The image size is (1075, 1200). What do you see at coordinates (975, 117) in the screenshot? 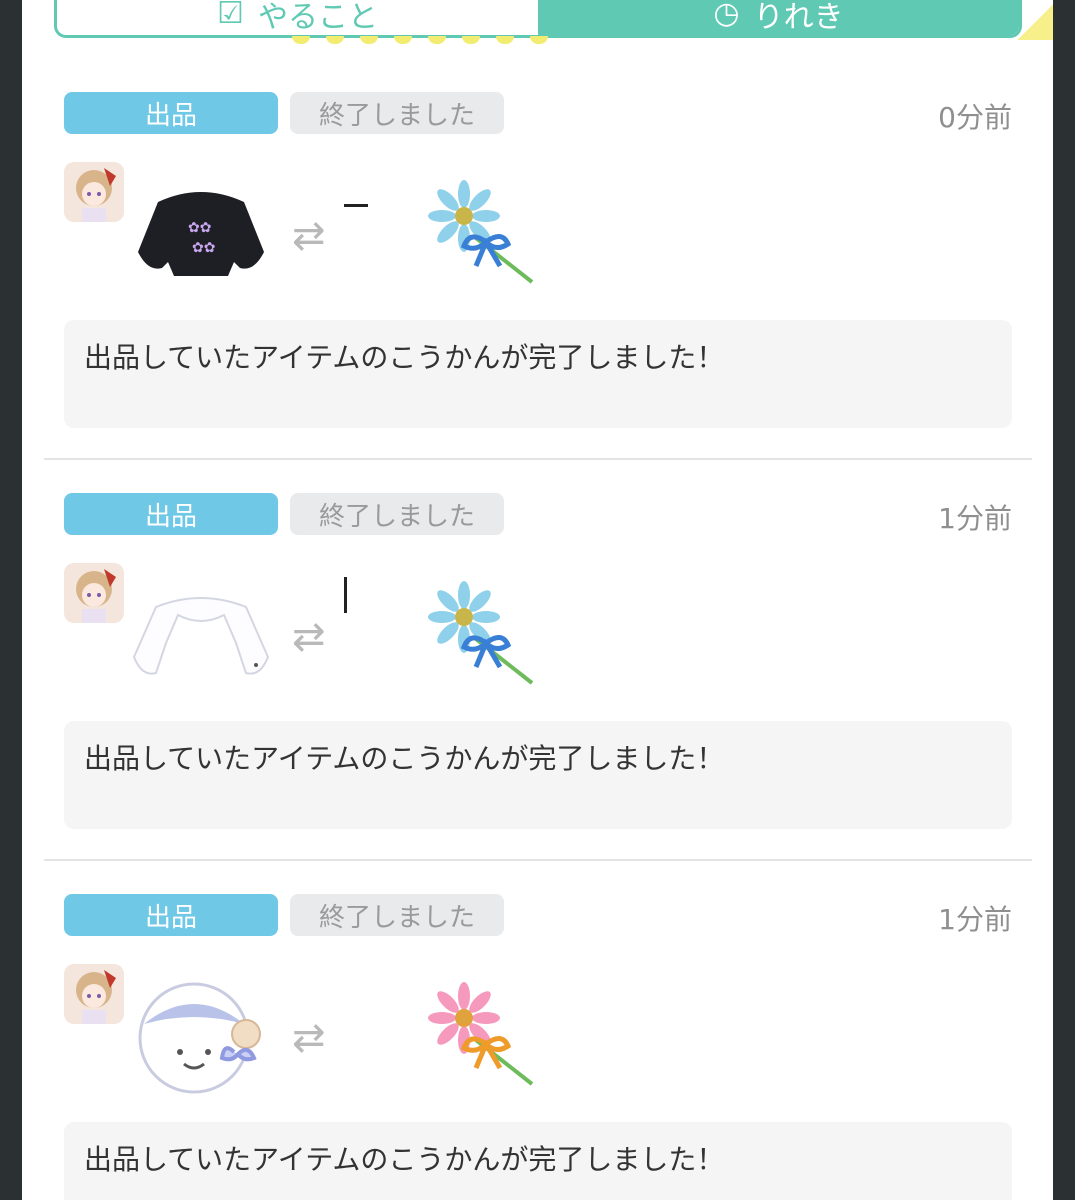
I see `timestamp: 0分前` at bounding box center [975, 117].